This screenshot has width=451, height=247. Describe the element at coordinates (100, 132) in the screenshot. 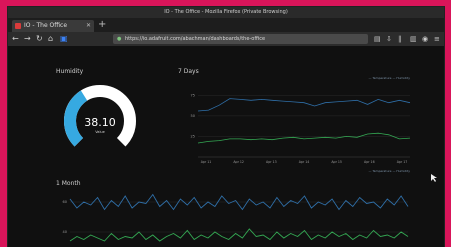

I see `gauge-unit: Value` at that location.